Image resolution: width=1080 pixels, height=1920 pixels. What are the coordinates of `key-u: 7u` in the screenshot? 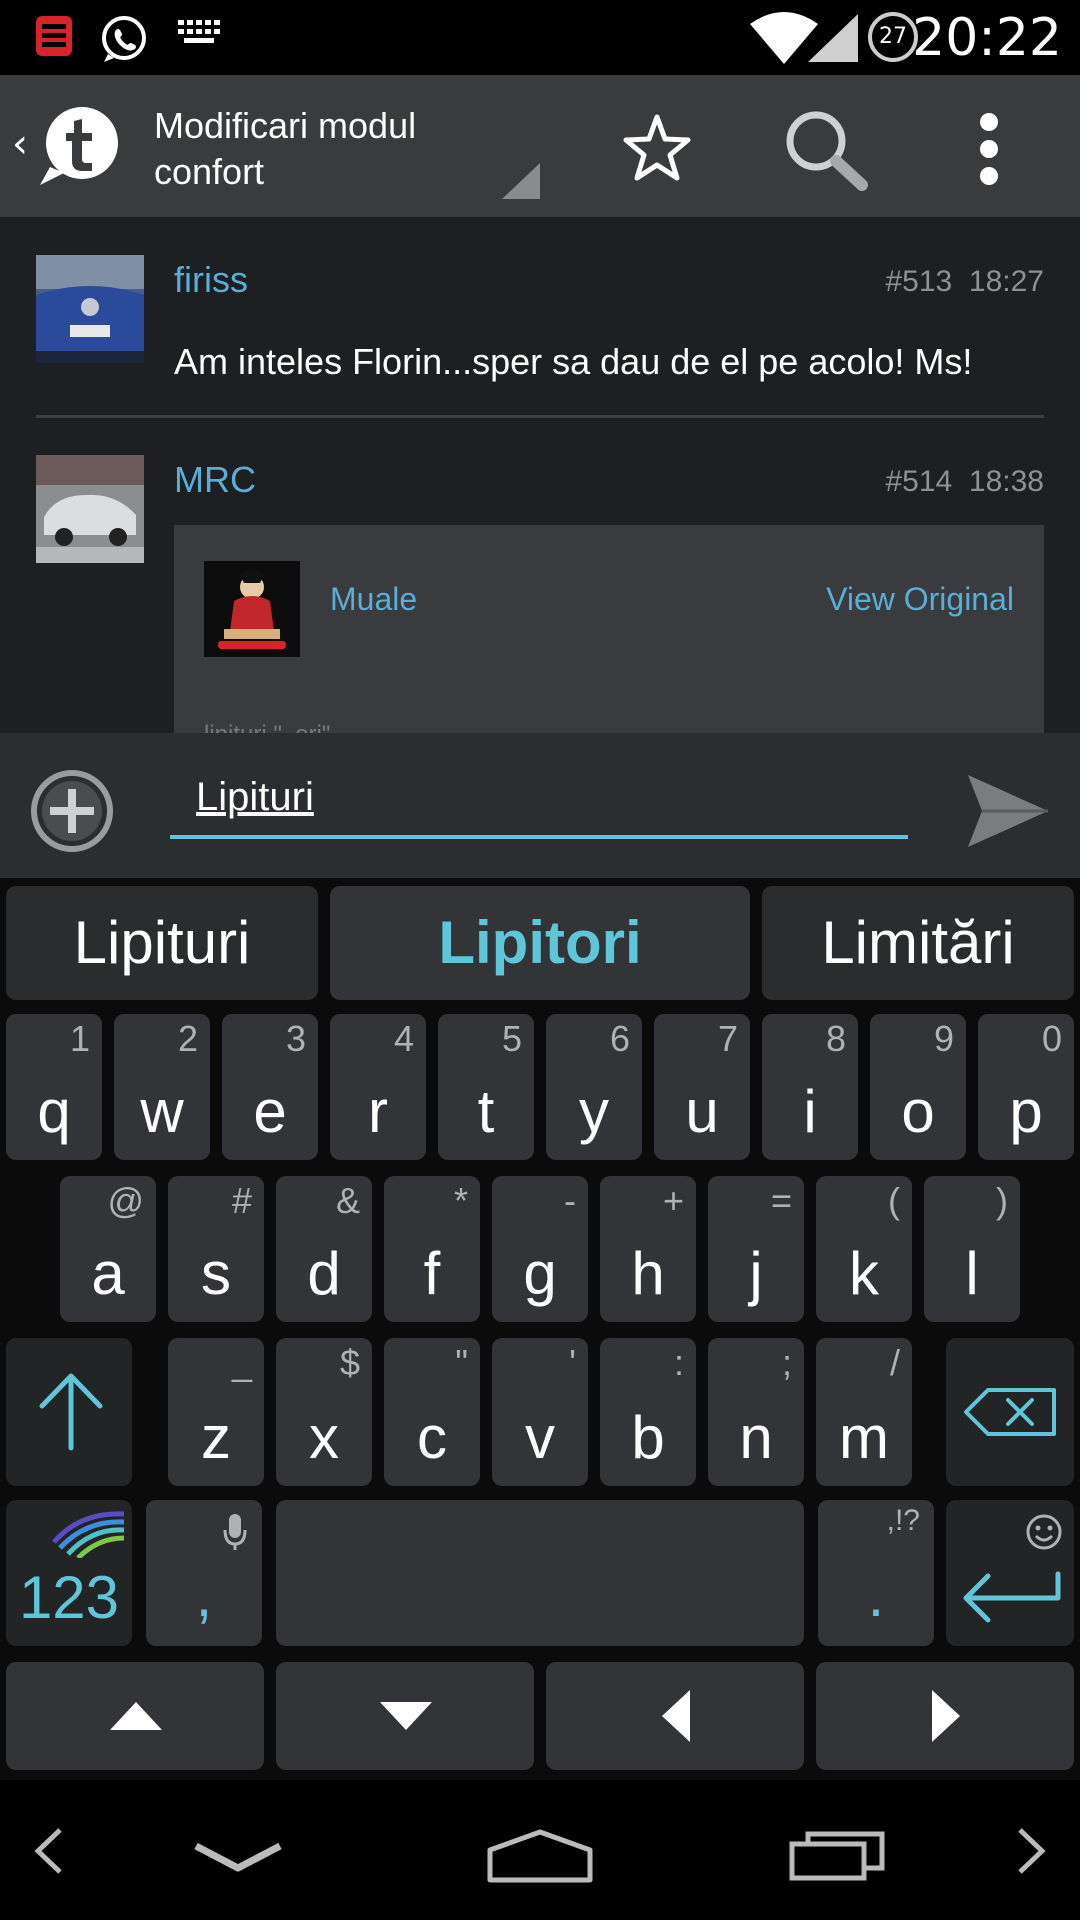 It's located at (702, 1087).